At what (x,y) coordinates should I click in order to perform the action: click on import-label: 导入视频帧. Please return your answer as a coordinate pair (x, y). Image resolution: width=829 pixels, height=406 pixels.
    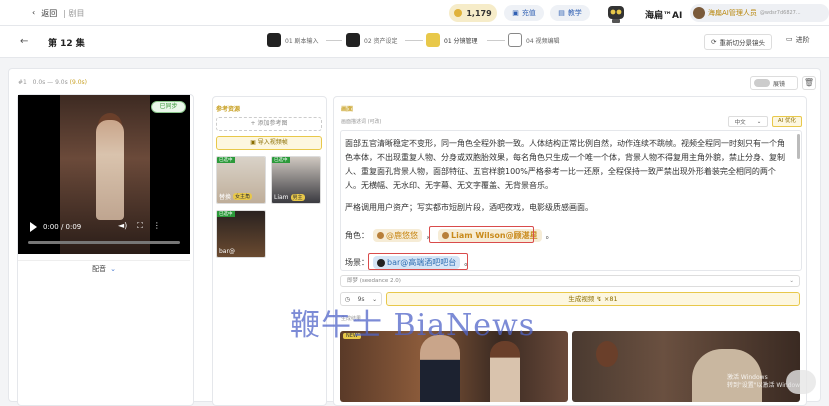
    Looking at the image, I should click on (272, 142).